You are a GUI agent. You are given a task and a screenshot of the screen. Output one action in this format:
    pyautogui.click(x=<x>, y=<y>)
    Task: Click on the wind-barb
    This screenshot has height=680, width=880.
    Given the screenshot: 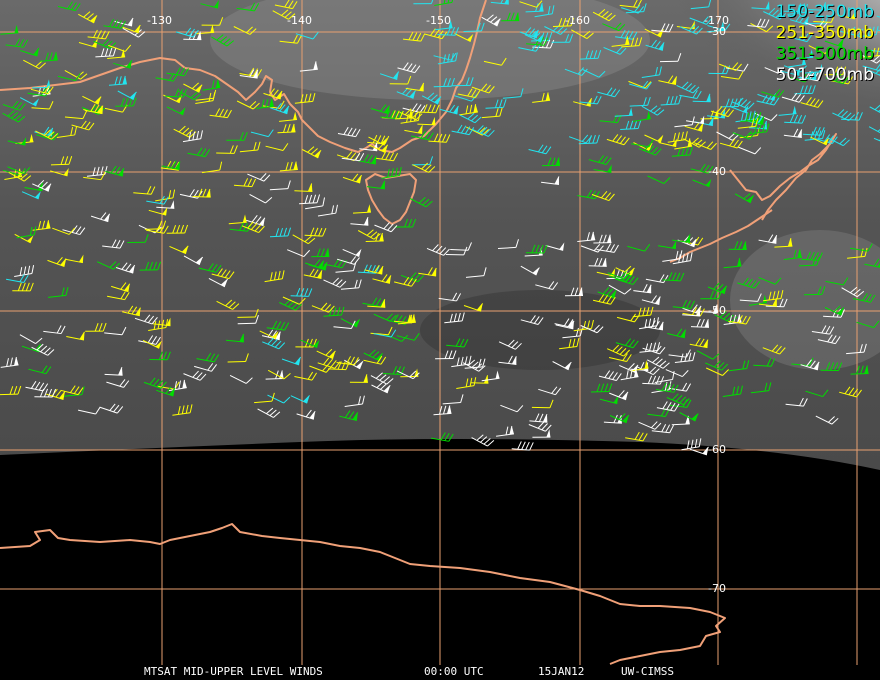 What is the action you would take?
    pyautogui.click(x=522, y=446)
    